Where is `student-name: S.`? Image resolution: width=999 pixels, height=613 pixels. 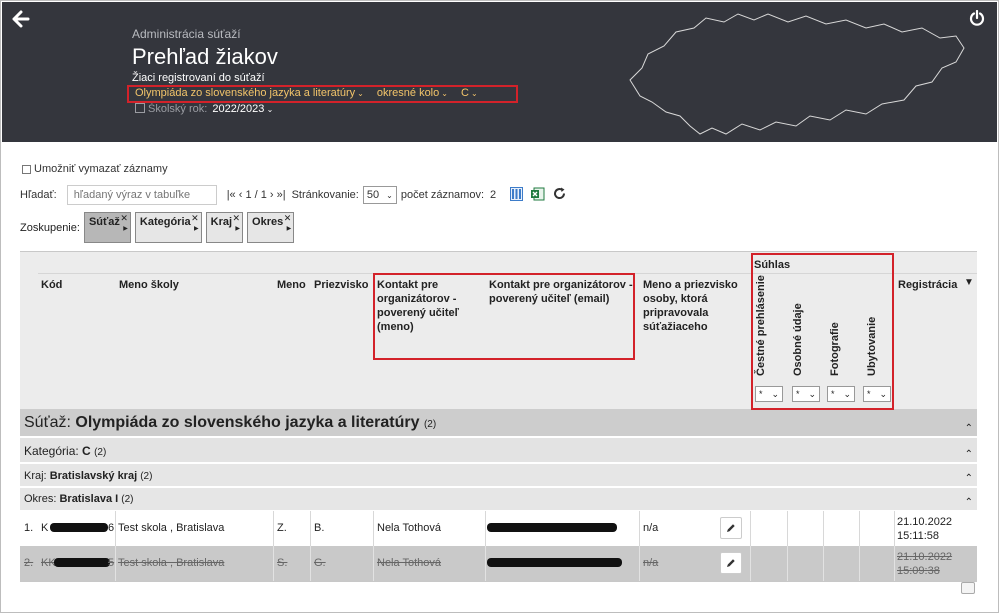
student-name: S. is located at coordinates (282, 563).